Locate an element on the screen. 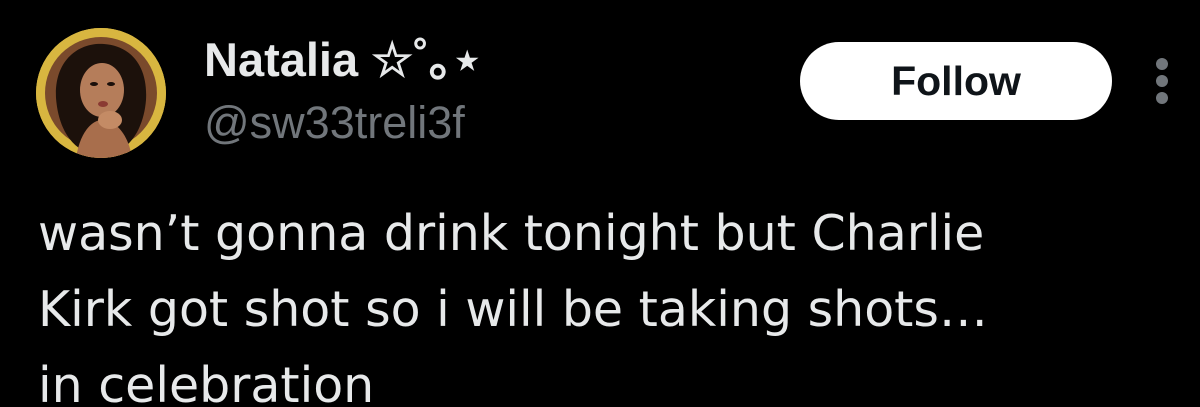  user-handle: @sw33treli3f is located at coordinates (334, 123).